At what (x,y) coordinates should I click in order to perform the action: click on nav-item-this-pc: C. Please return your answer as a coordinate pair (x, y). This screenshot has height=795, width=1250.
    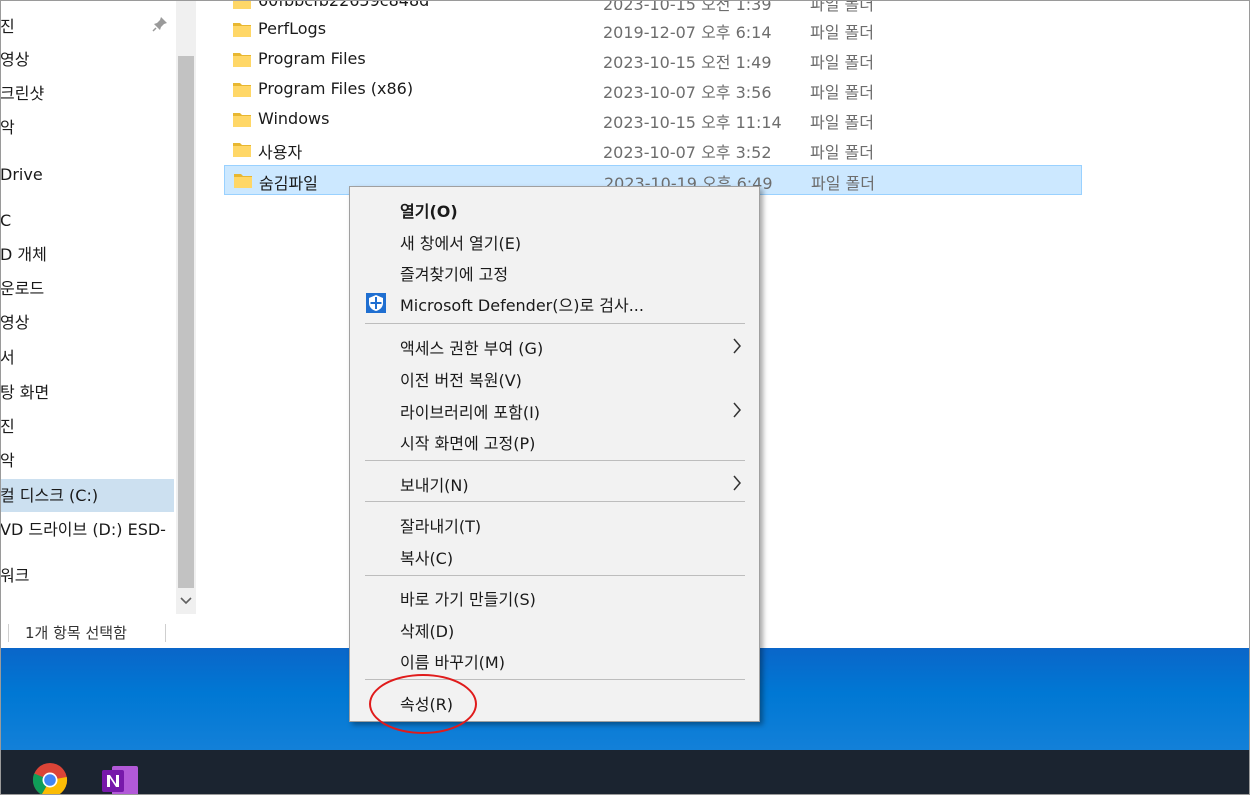
    Looking at the image, I should click on (87, 220).